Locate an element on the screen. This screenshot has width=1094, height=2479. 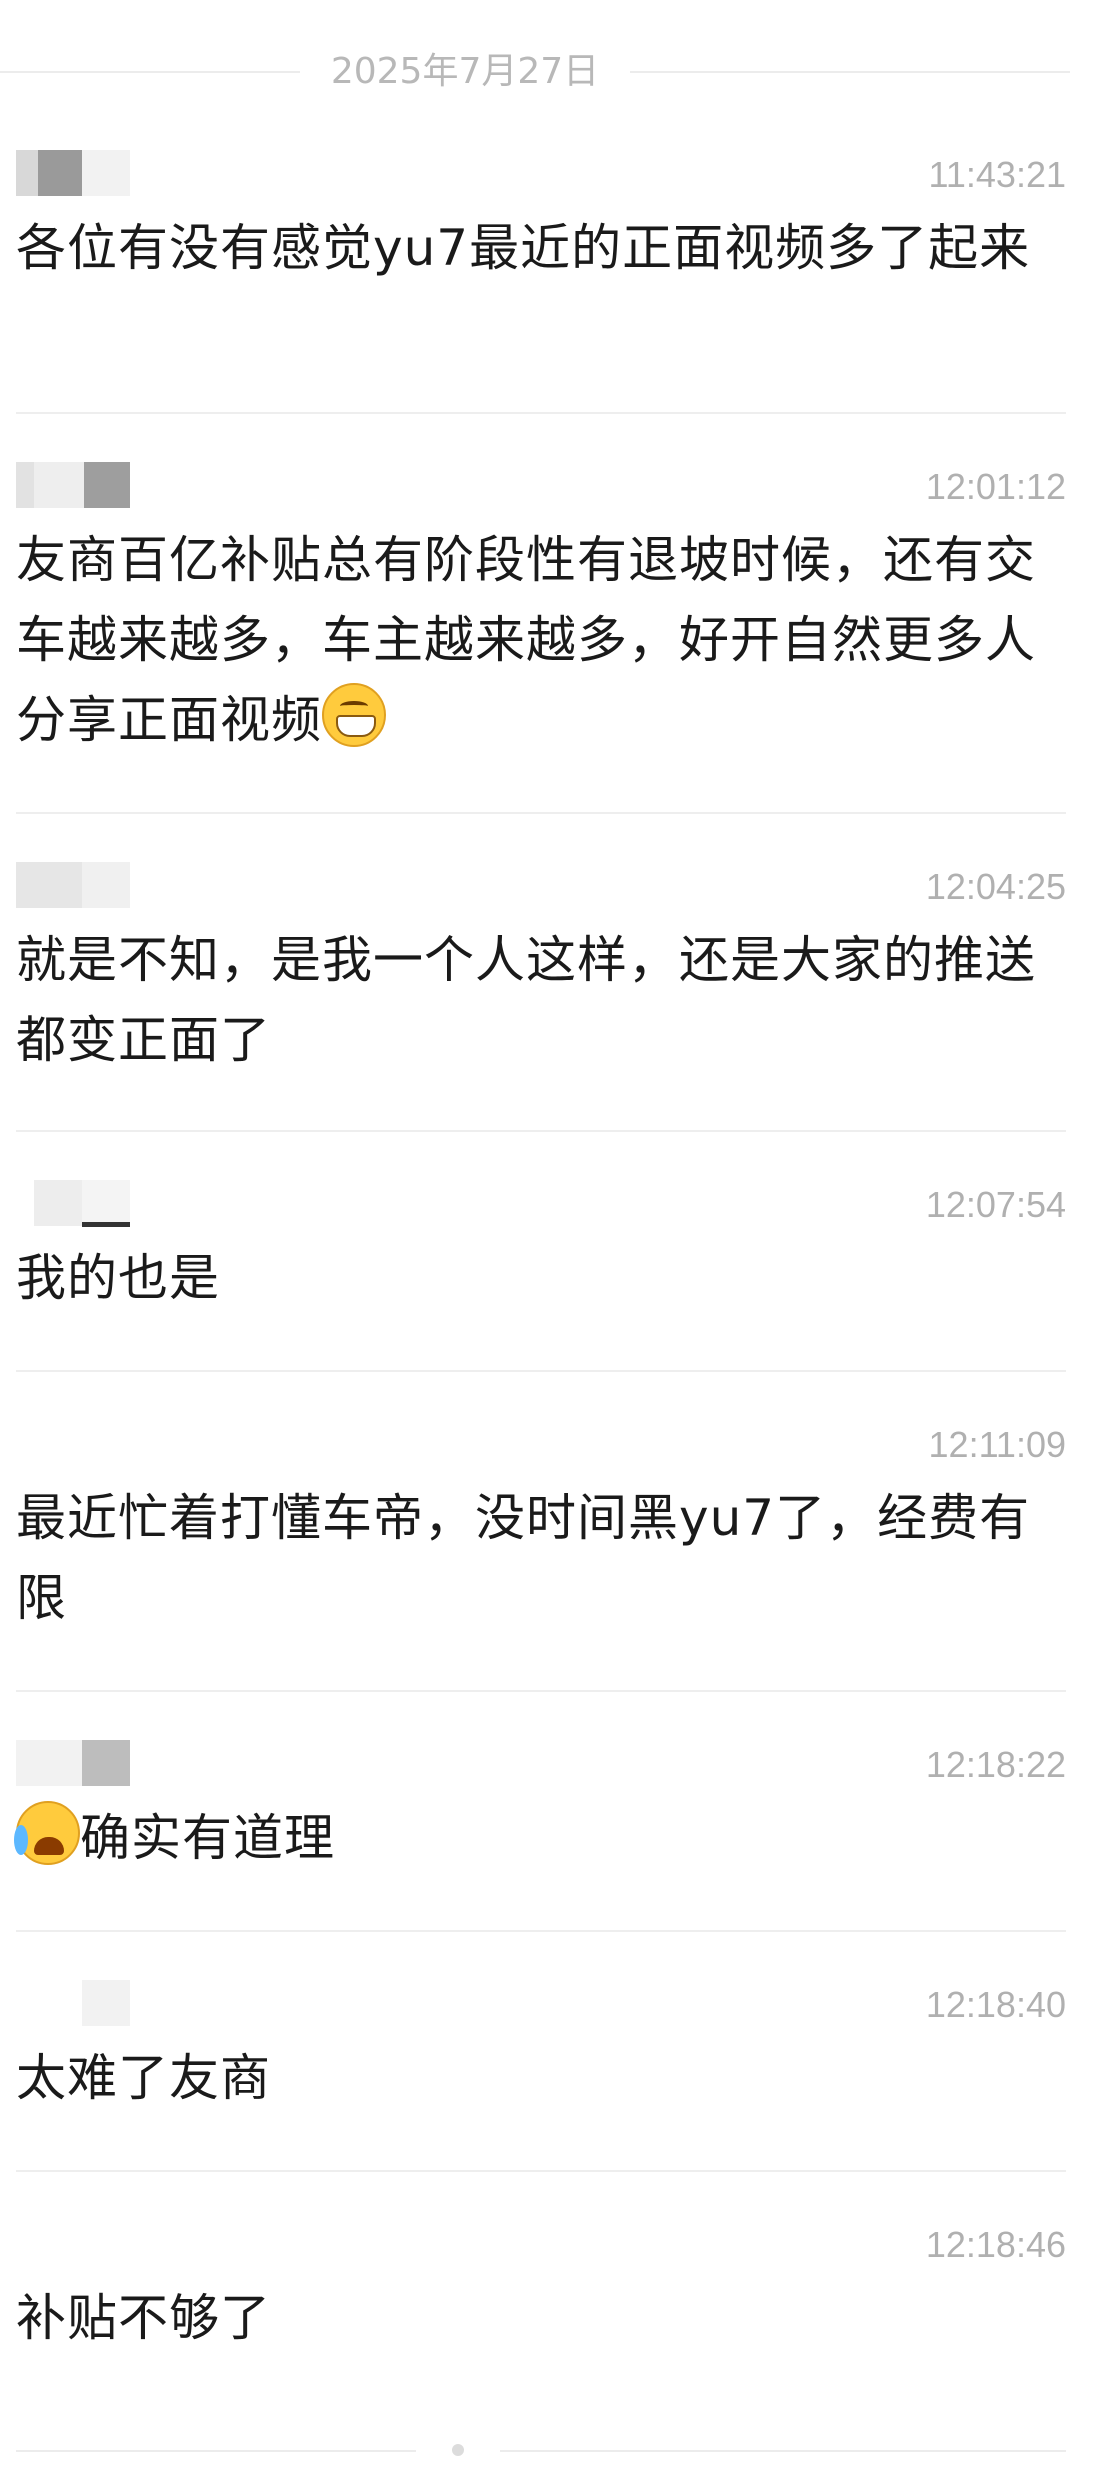
date-separator-line-left is located at coordinates (150, 72).